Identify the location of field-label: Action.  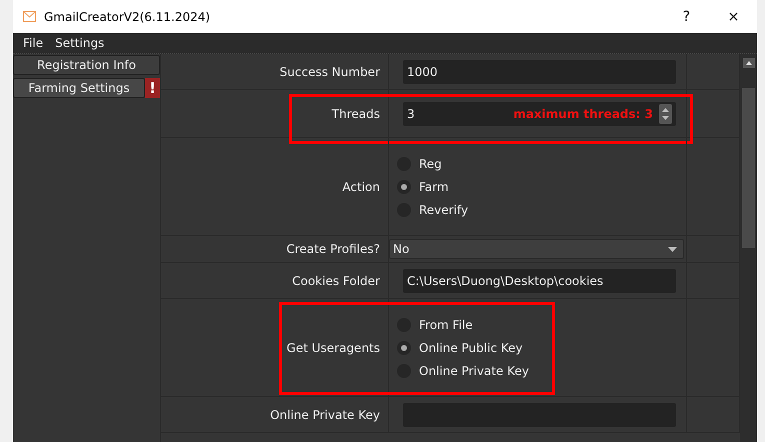
(361, 187).